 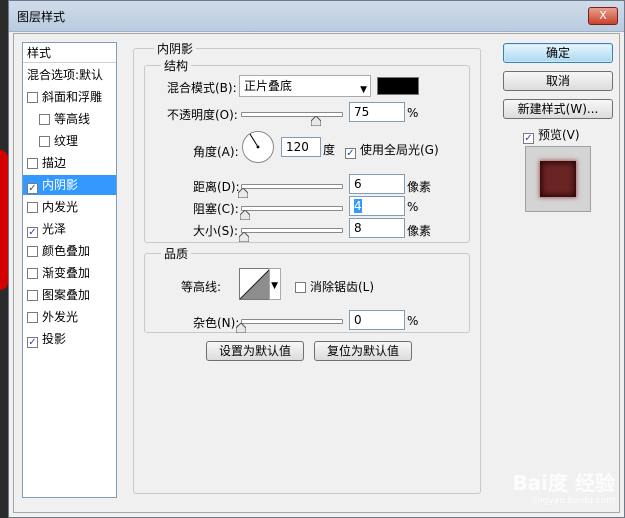 What do you see at coordinates (398, 86) in the screenshot?
I see `blend-color-swatch` at bounding box center [398, 86].